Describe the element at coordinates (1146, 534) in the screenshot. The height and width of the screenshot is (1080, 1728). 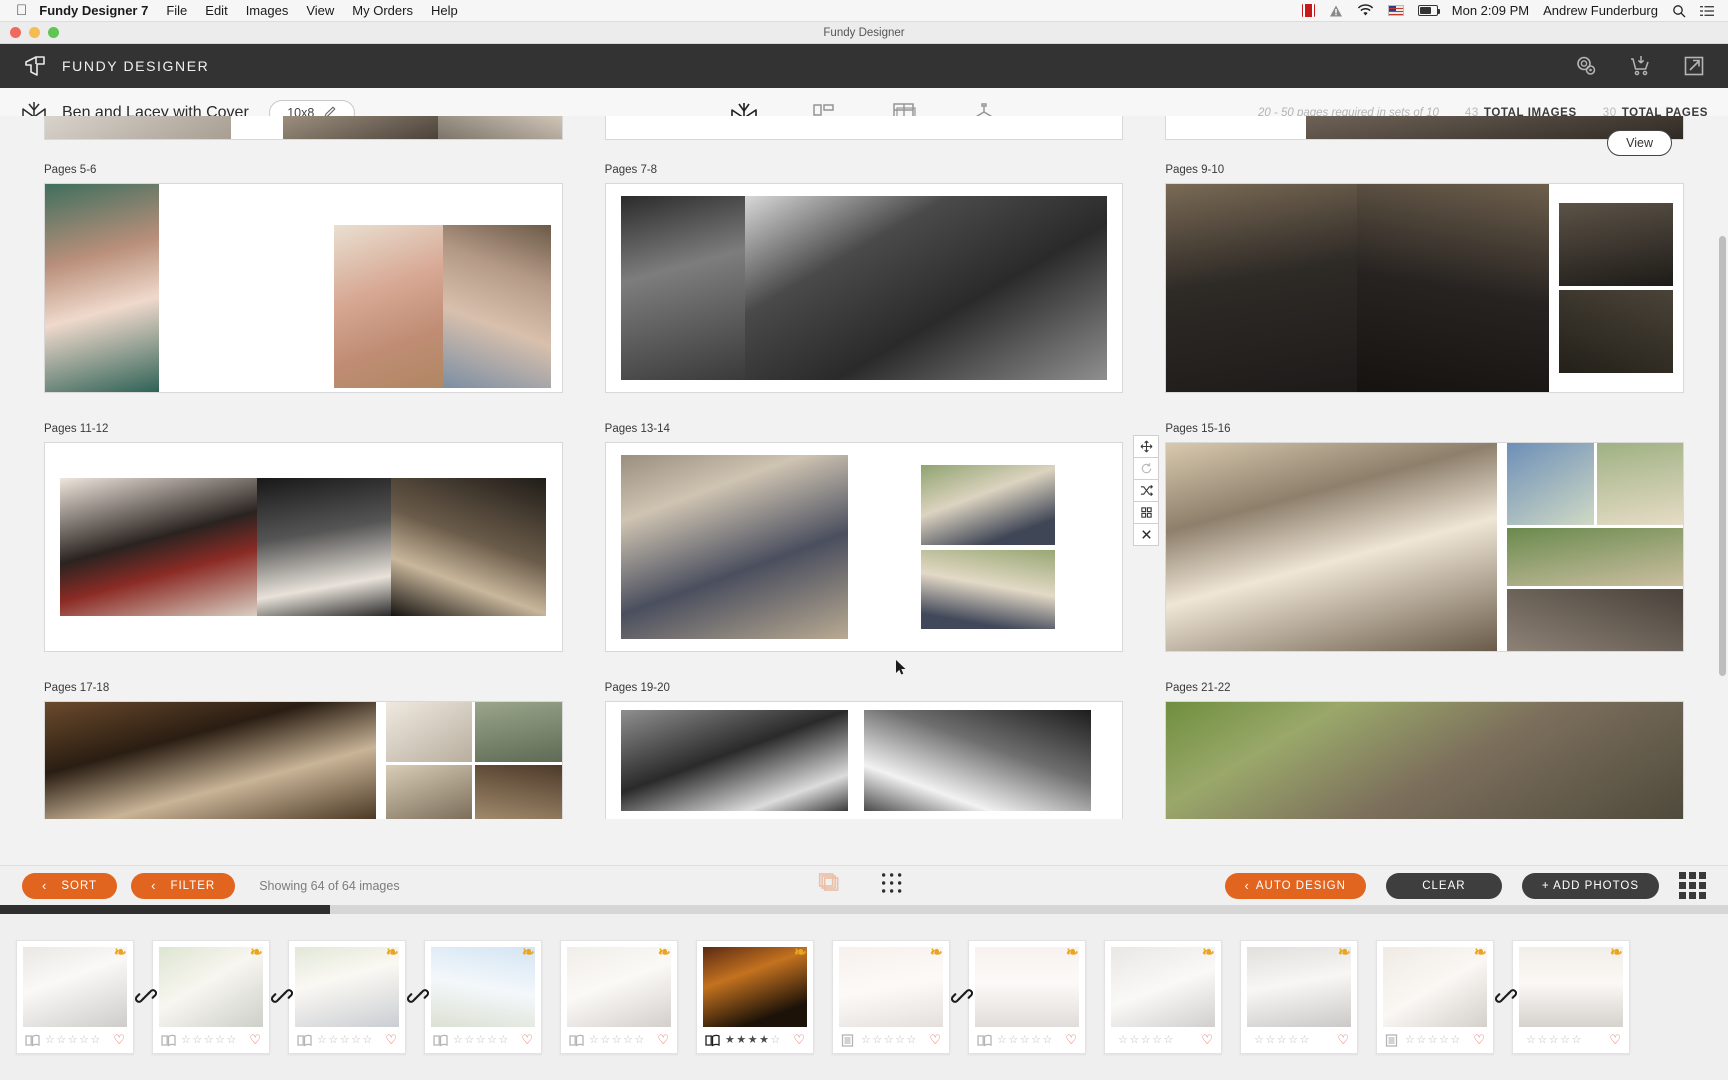
I see `close-tool-button` at that location.